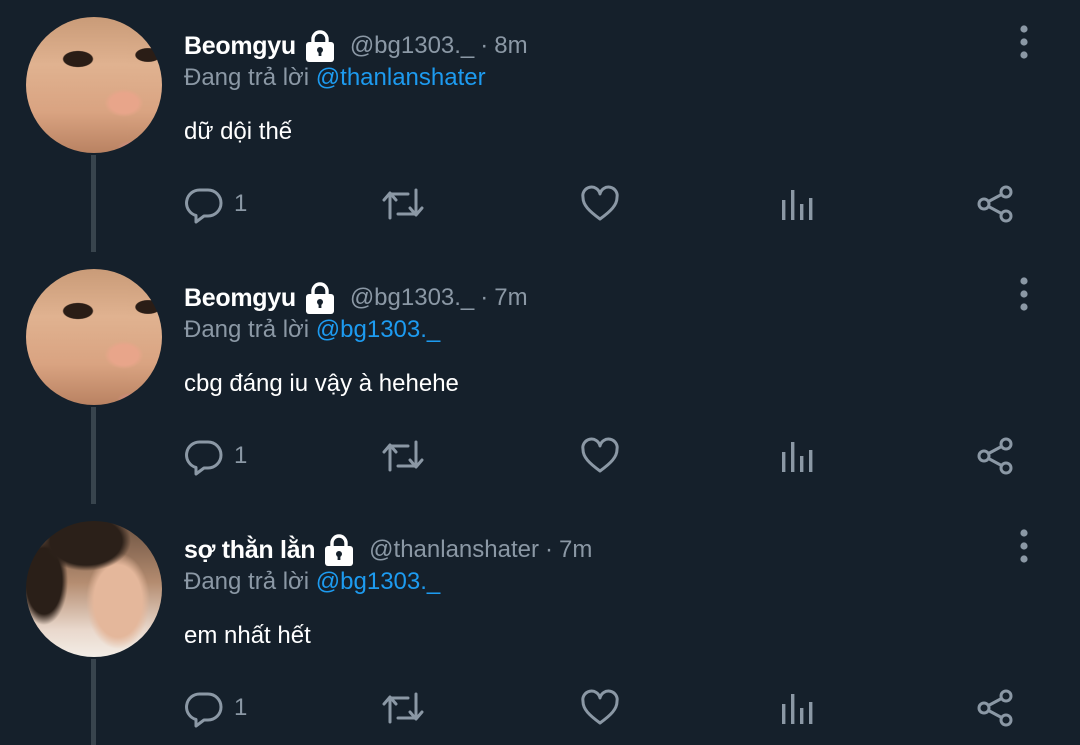  I want to click on tweet-text: cbg đáng iu vậy à hehehe, so click(321, 383).